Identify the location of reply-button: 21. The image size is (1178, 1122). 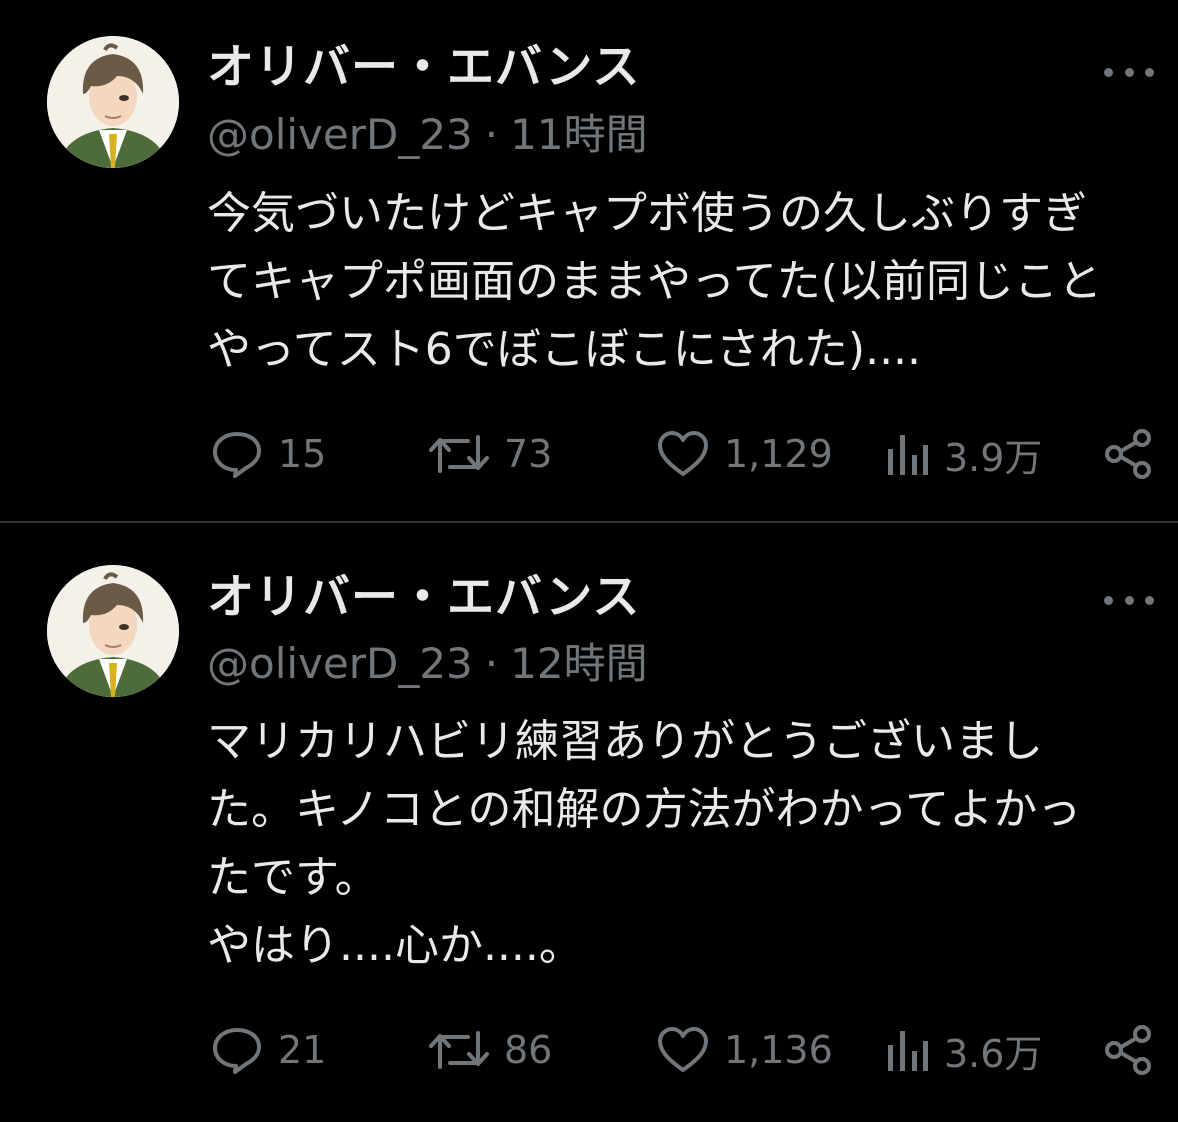
(268, 1050).